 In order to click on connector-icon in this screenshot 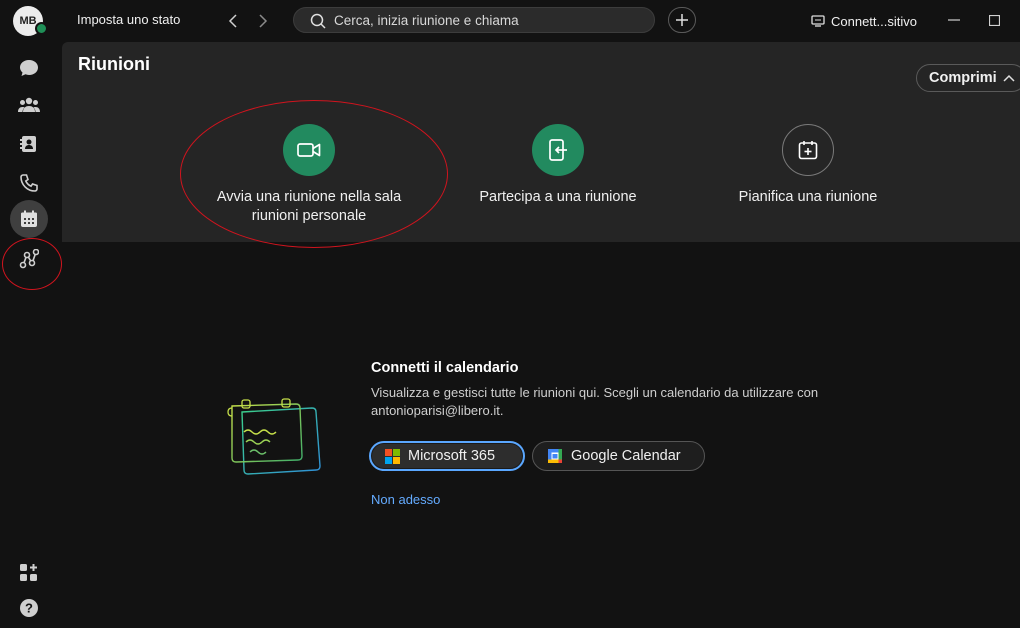, I will do `click(29, 259)`.